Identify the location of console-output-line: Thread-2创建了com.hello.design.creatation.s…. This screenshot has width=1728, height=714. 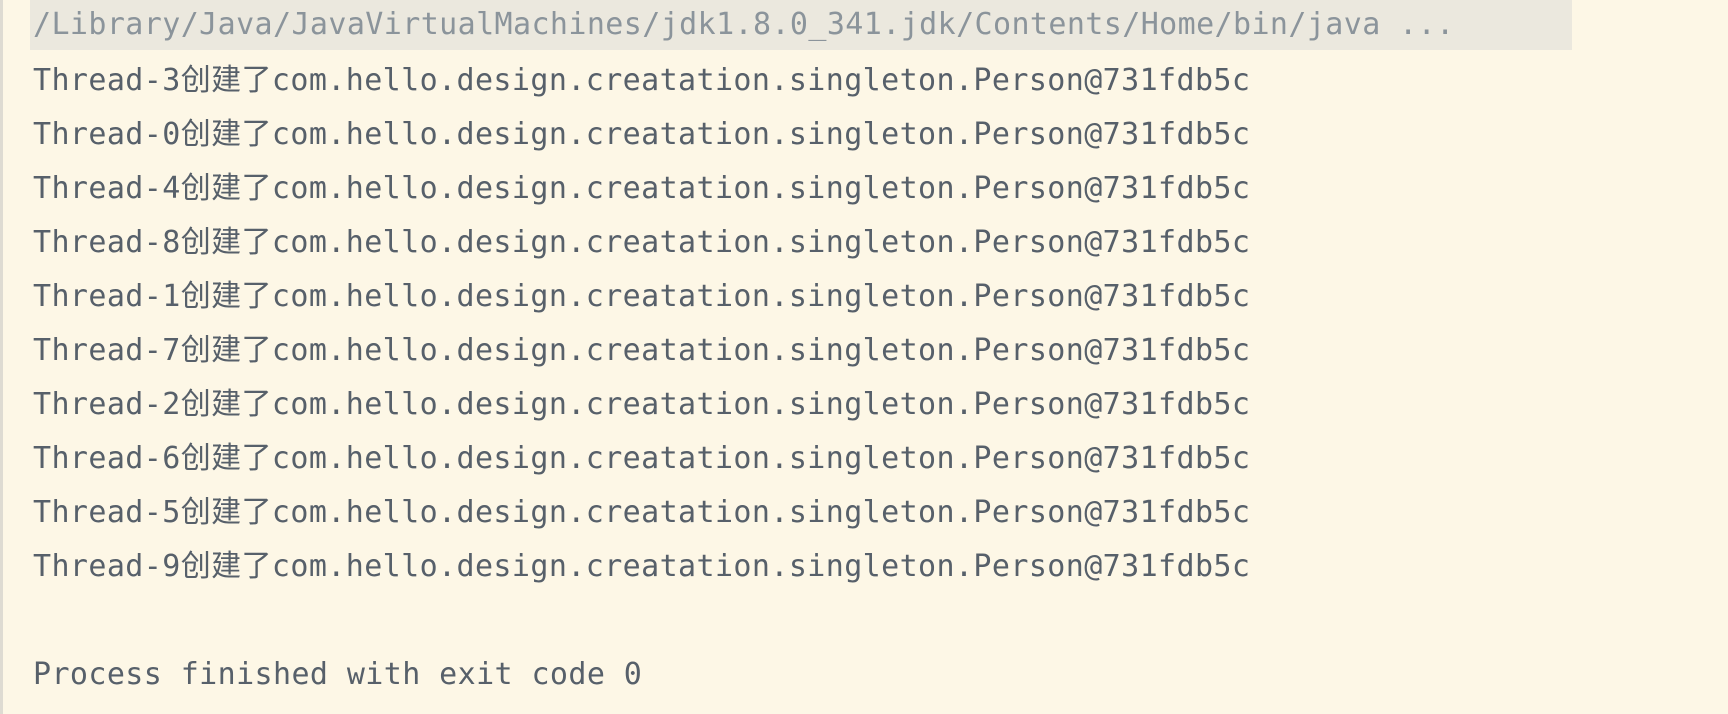
(642, 404).